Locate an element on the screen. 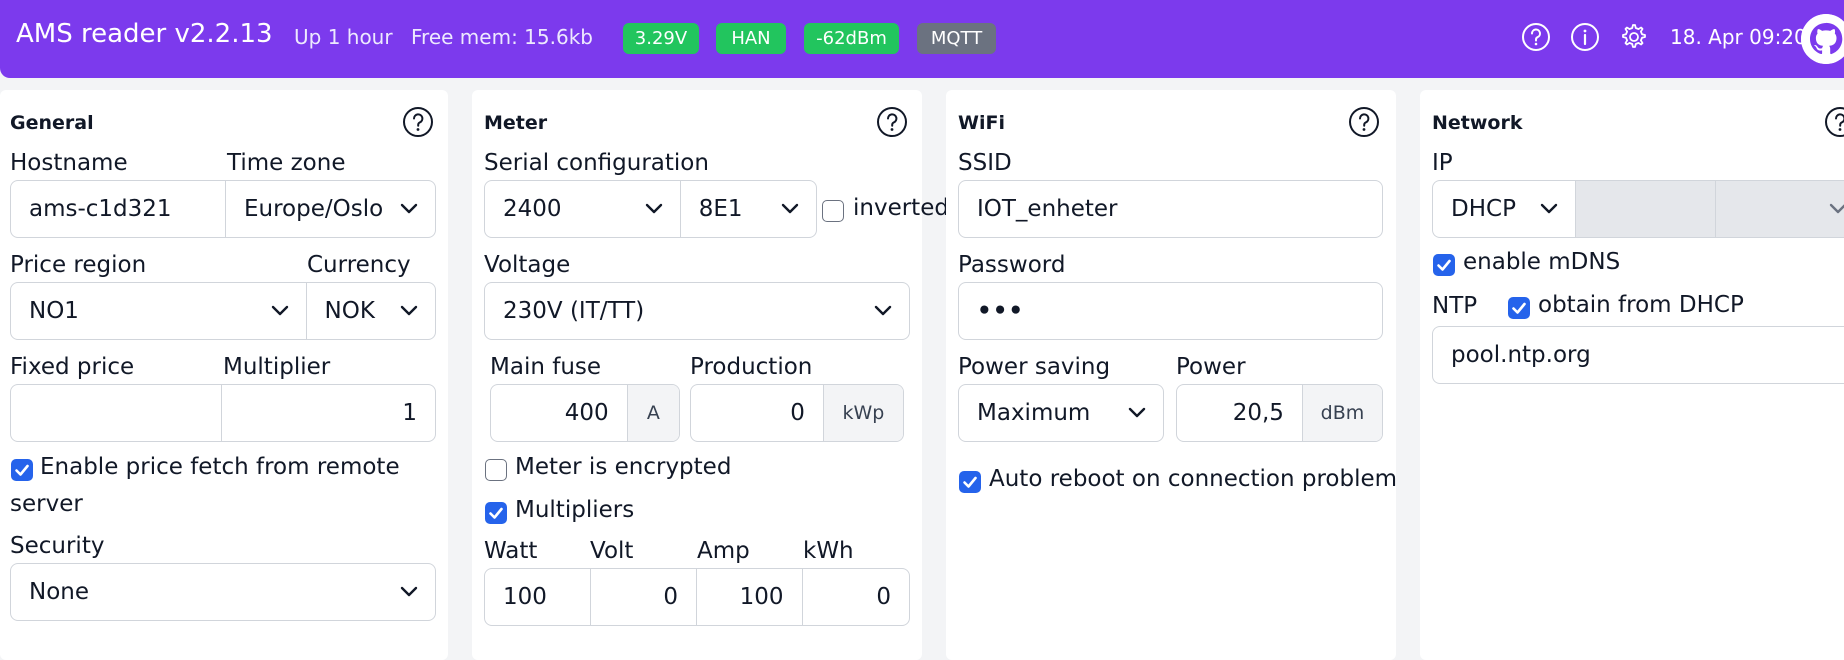  multiplier-input: 1 is located at coordinates (328, 413).